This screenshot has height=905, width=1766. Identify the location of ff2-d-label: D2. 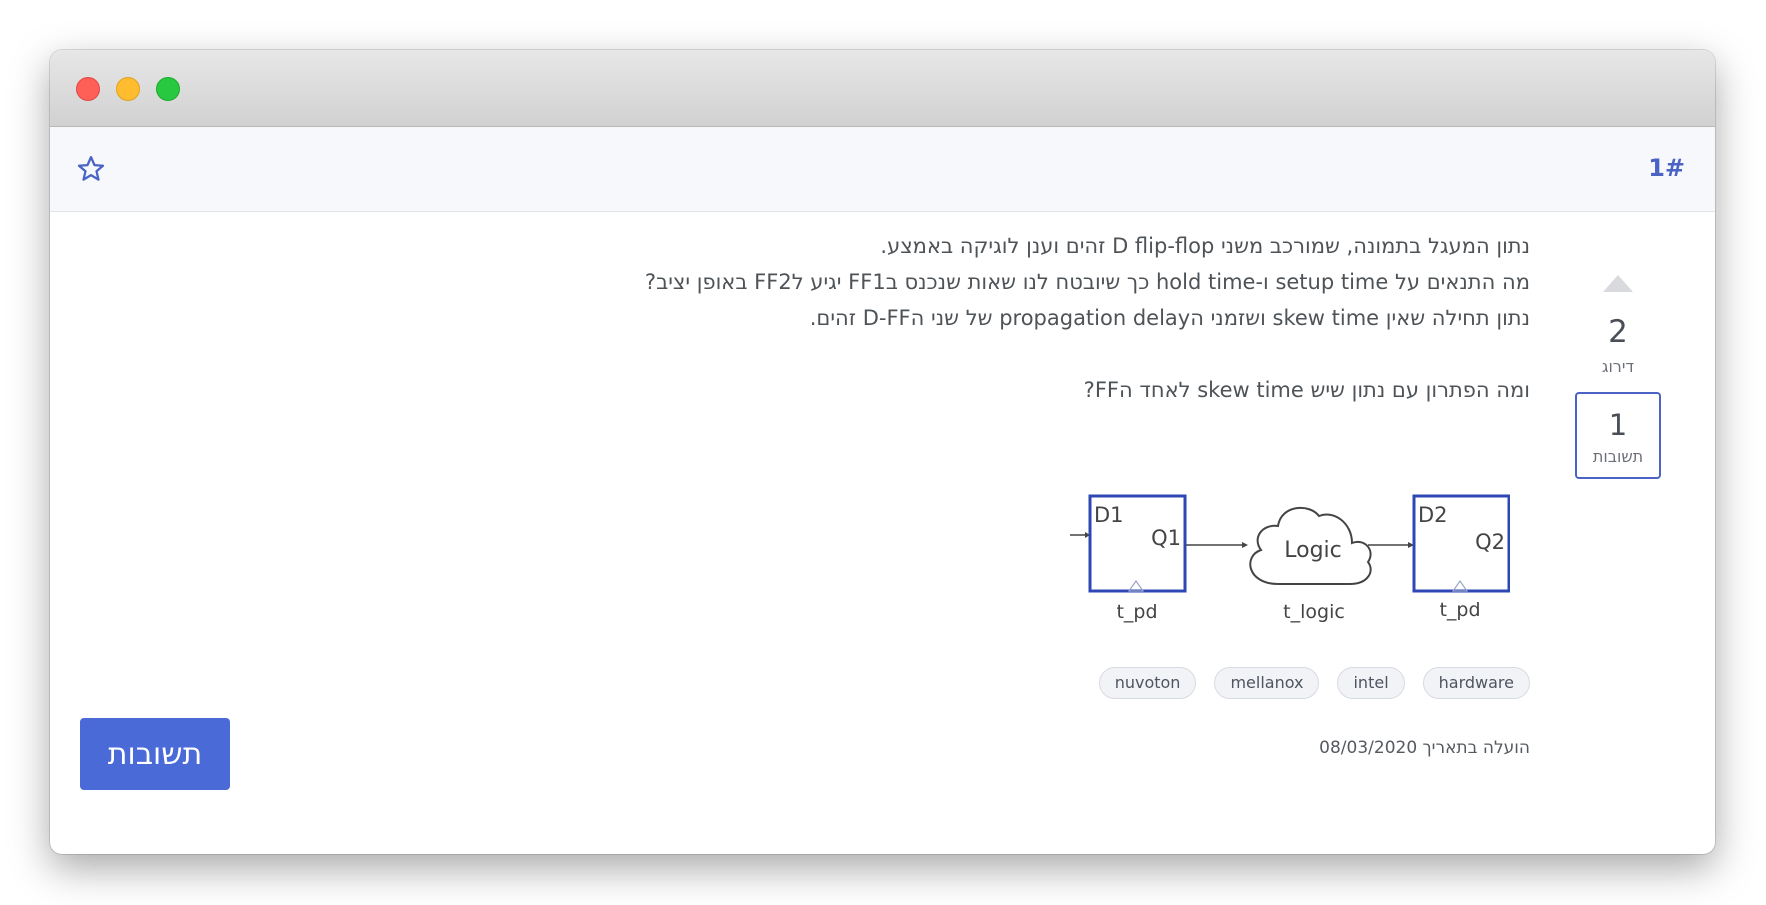
(1433, 515).